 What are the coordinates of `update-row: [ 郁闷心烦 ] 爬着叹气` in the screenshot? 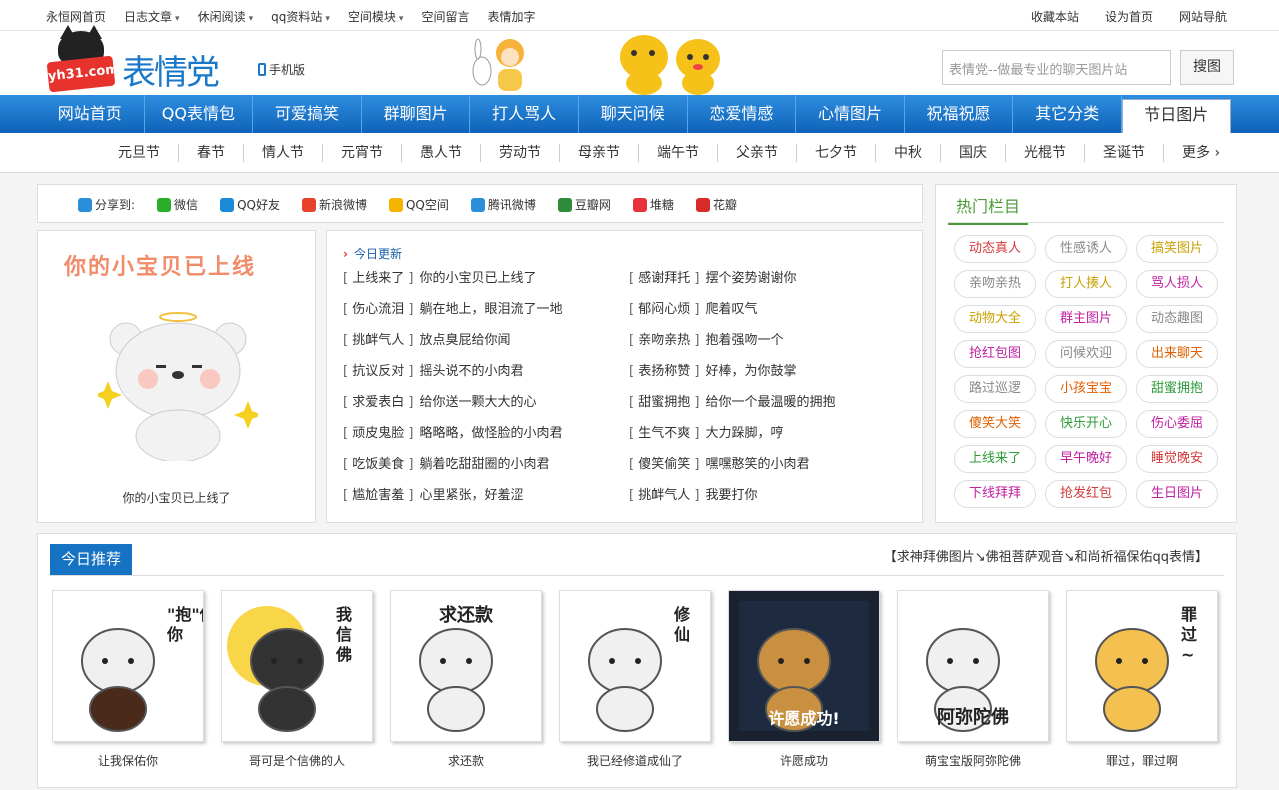 It's located at (732, 313).